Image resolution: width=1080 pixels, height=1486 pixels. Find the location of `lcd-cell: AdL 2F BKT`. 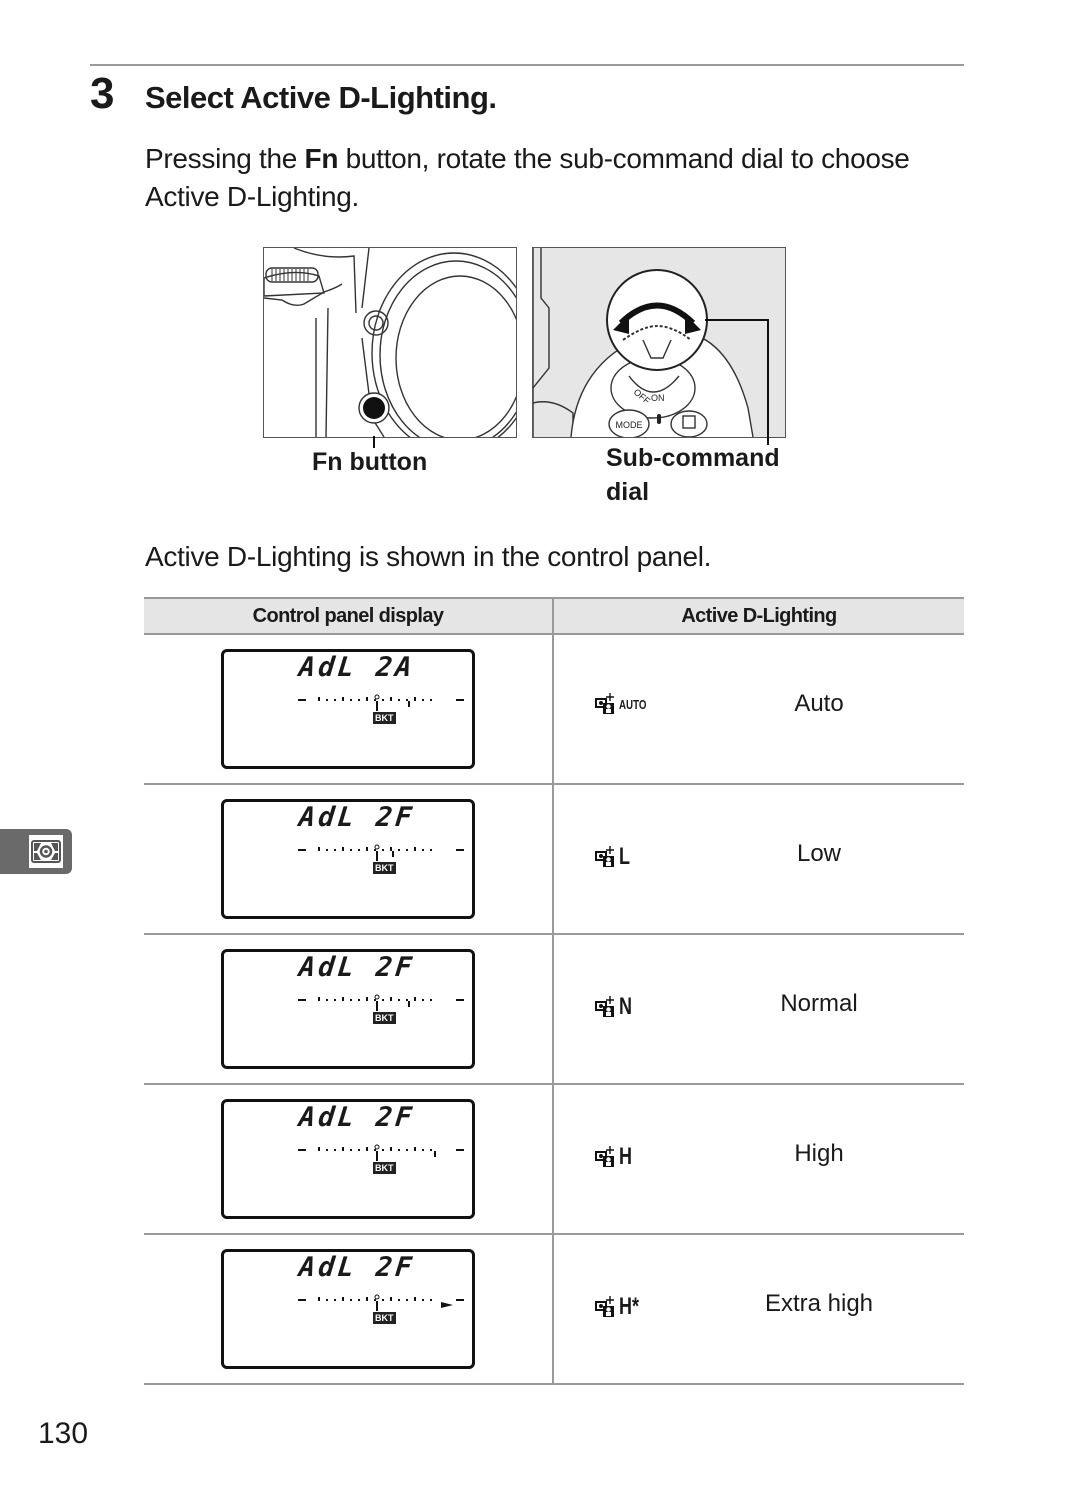

lcd-cell: AdL 2F BKT is located at coordinates (349, 1009).